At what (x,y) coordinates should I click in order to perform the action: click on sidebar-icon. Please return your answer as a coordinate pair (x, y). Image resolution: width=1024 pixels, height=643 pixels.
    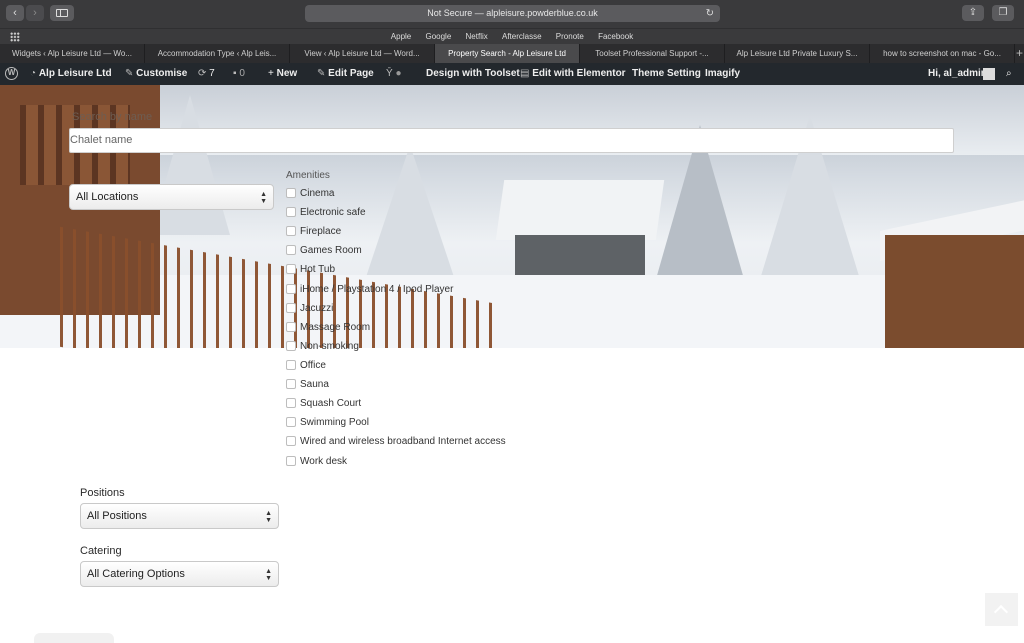
    Looking at the image, I should click on (62, 13).